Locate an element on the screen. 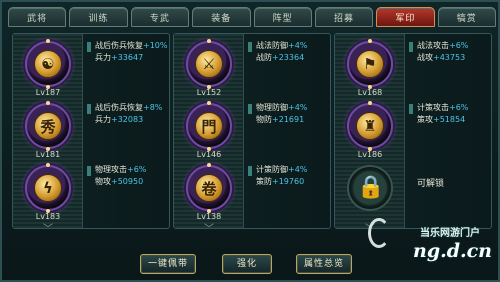 Image resolution: width=500 pixels, height=282 pixels. attr-value: +10% is located at coordinates (155, 45).